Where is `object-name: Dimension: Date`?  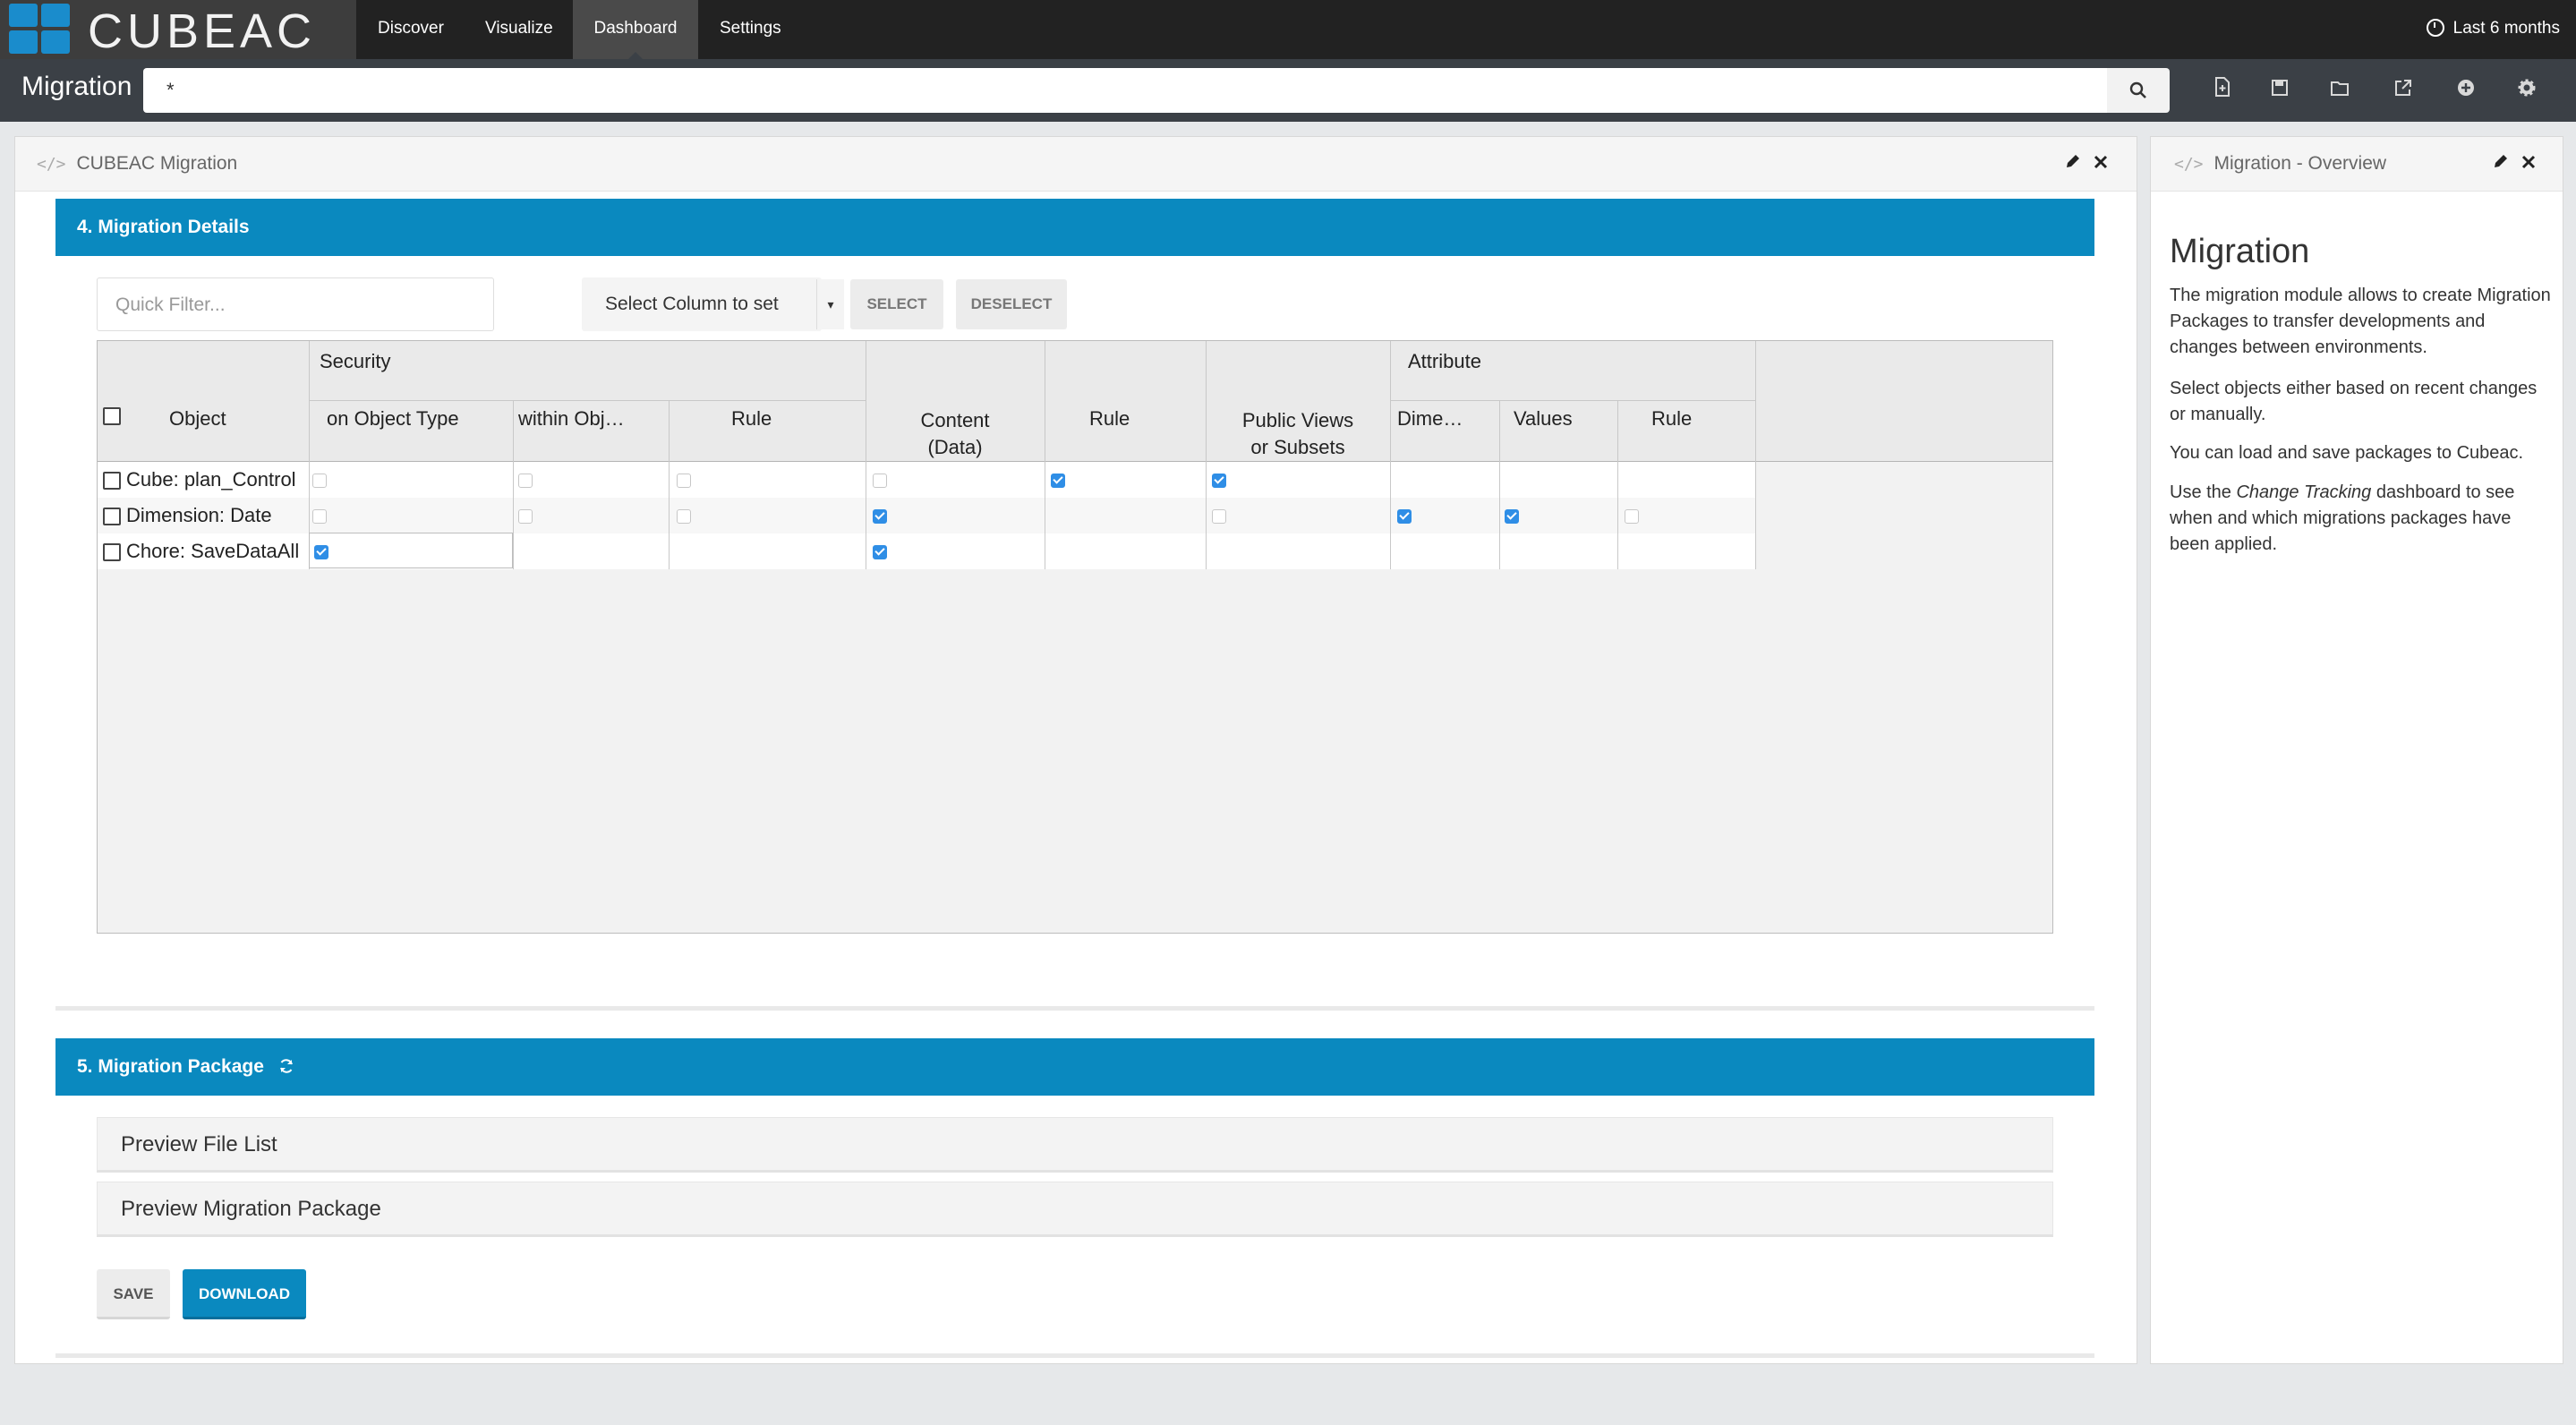 object-name: Dimension: Date is located at coordinates (199, 515).